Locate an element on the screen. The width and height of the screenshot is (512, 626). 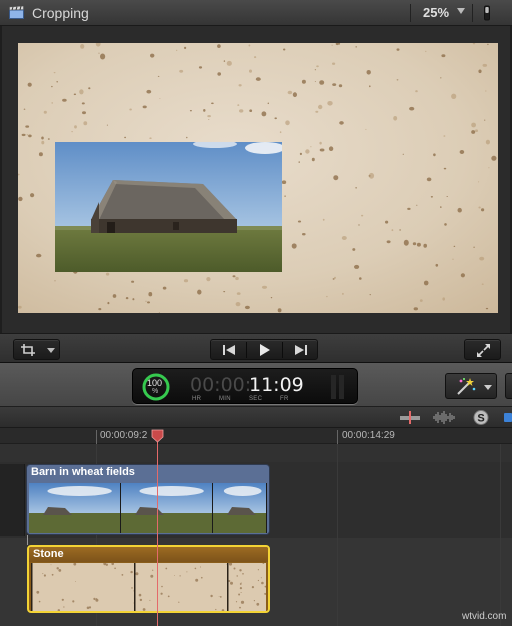
playhead-handle is located at coordinates (157, 436).